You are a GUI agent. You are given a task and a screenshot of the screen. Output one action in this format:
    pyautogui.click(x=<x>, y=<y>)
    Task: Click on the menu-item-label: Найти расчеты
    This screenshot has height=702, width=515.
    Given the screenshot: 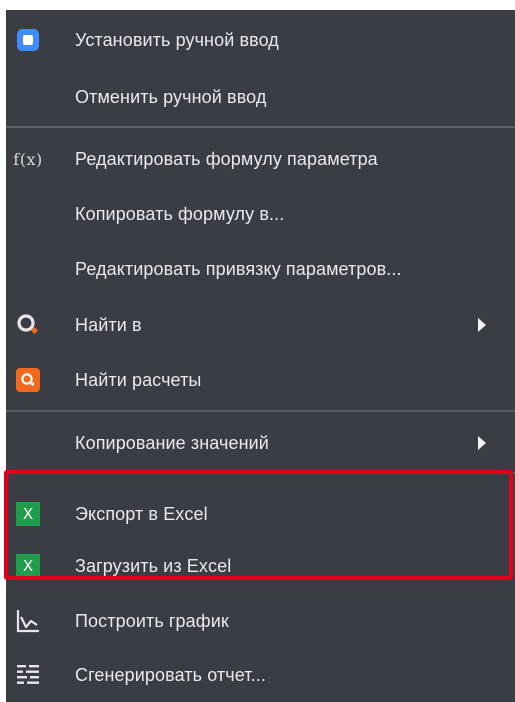 What is the action you would take?
    pyautogui.click(x=138, y=379)
    